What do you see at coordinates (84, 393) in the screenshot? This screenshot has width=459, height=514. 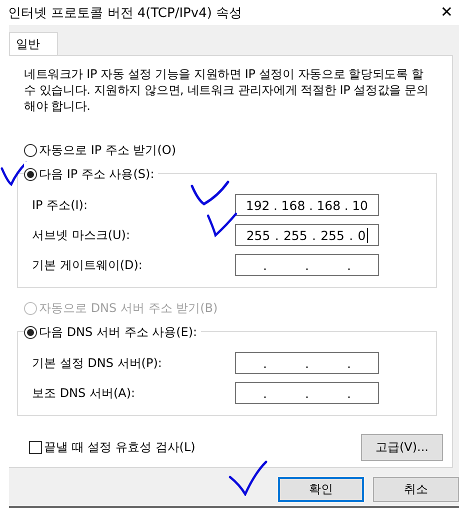 I see `field-label: 보조 DNS 서버(A):` at bounding box center [84, 393].